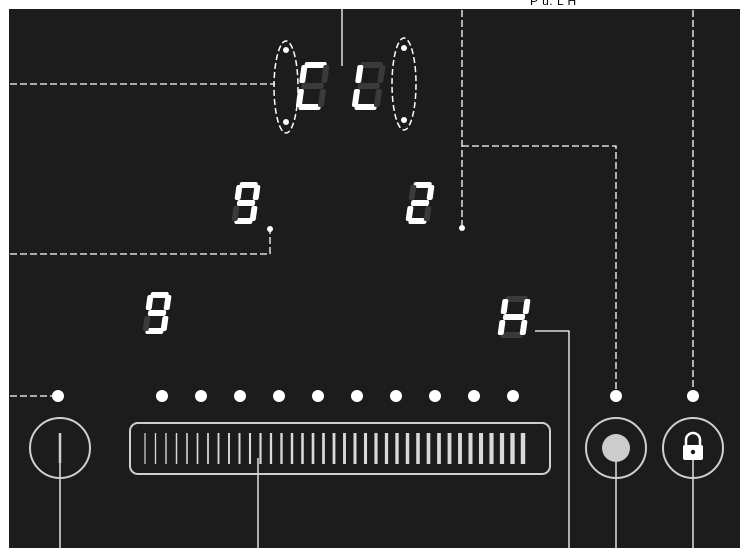  I want to click on lock-indicator-dot, so click(693, 396).